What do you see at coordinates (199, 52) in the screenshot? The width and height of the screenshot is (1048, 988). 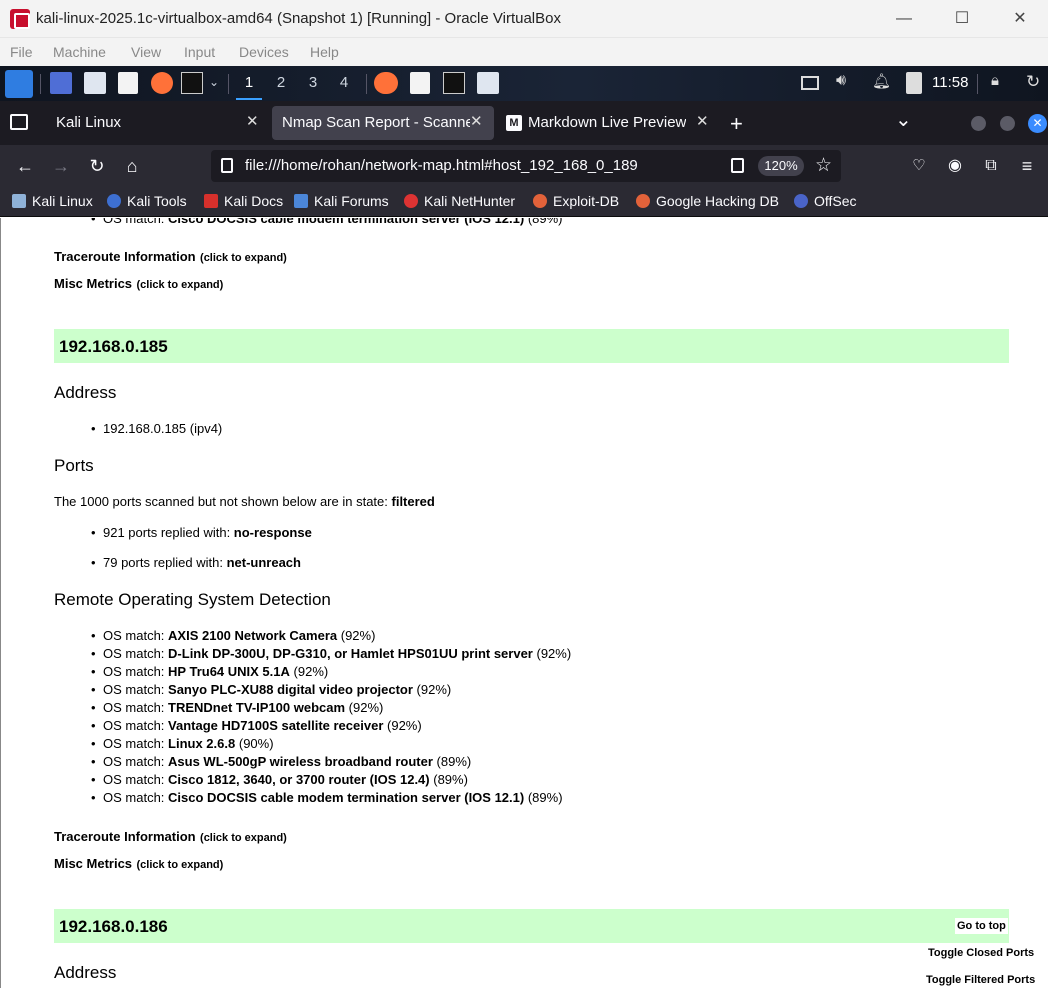 I see `menu-input: Input` at bounding box center [199, 52].